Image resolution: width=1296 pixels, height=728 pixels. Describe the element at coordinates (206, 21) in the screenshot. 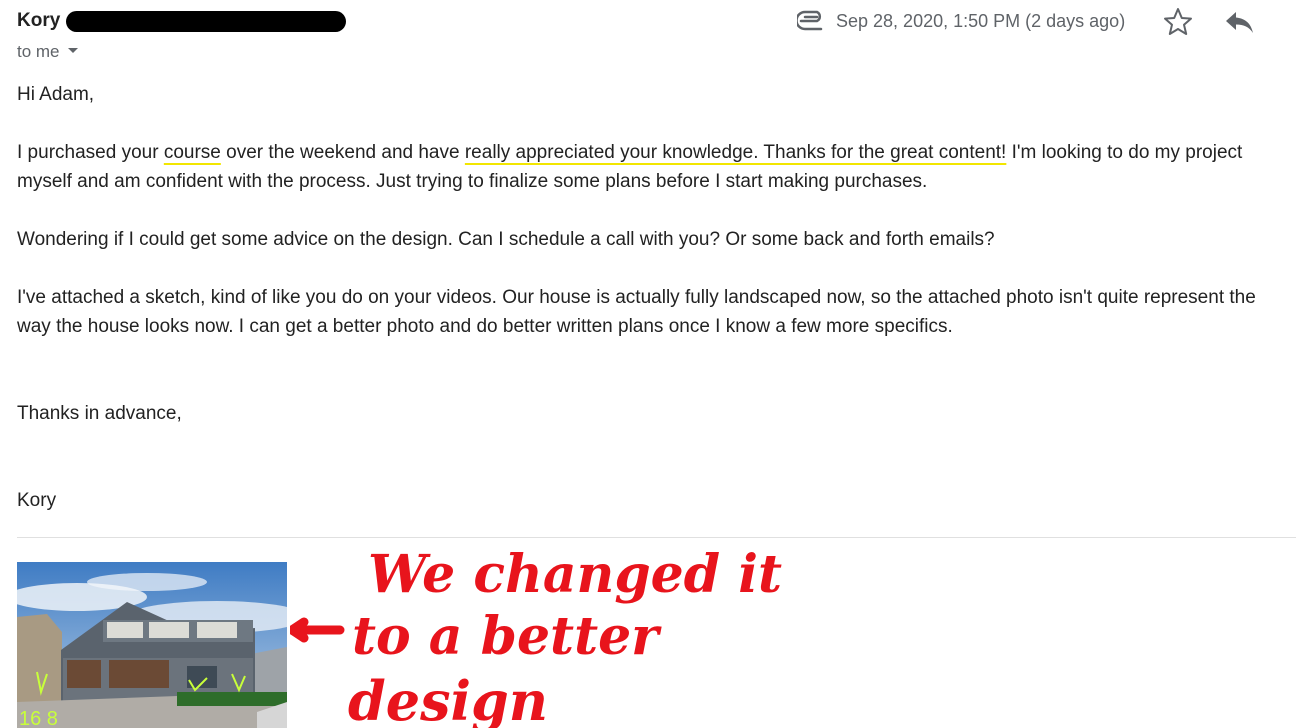

I see `redacted-email-address` at that location.